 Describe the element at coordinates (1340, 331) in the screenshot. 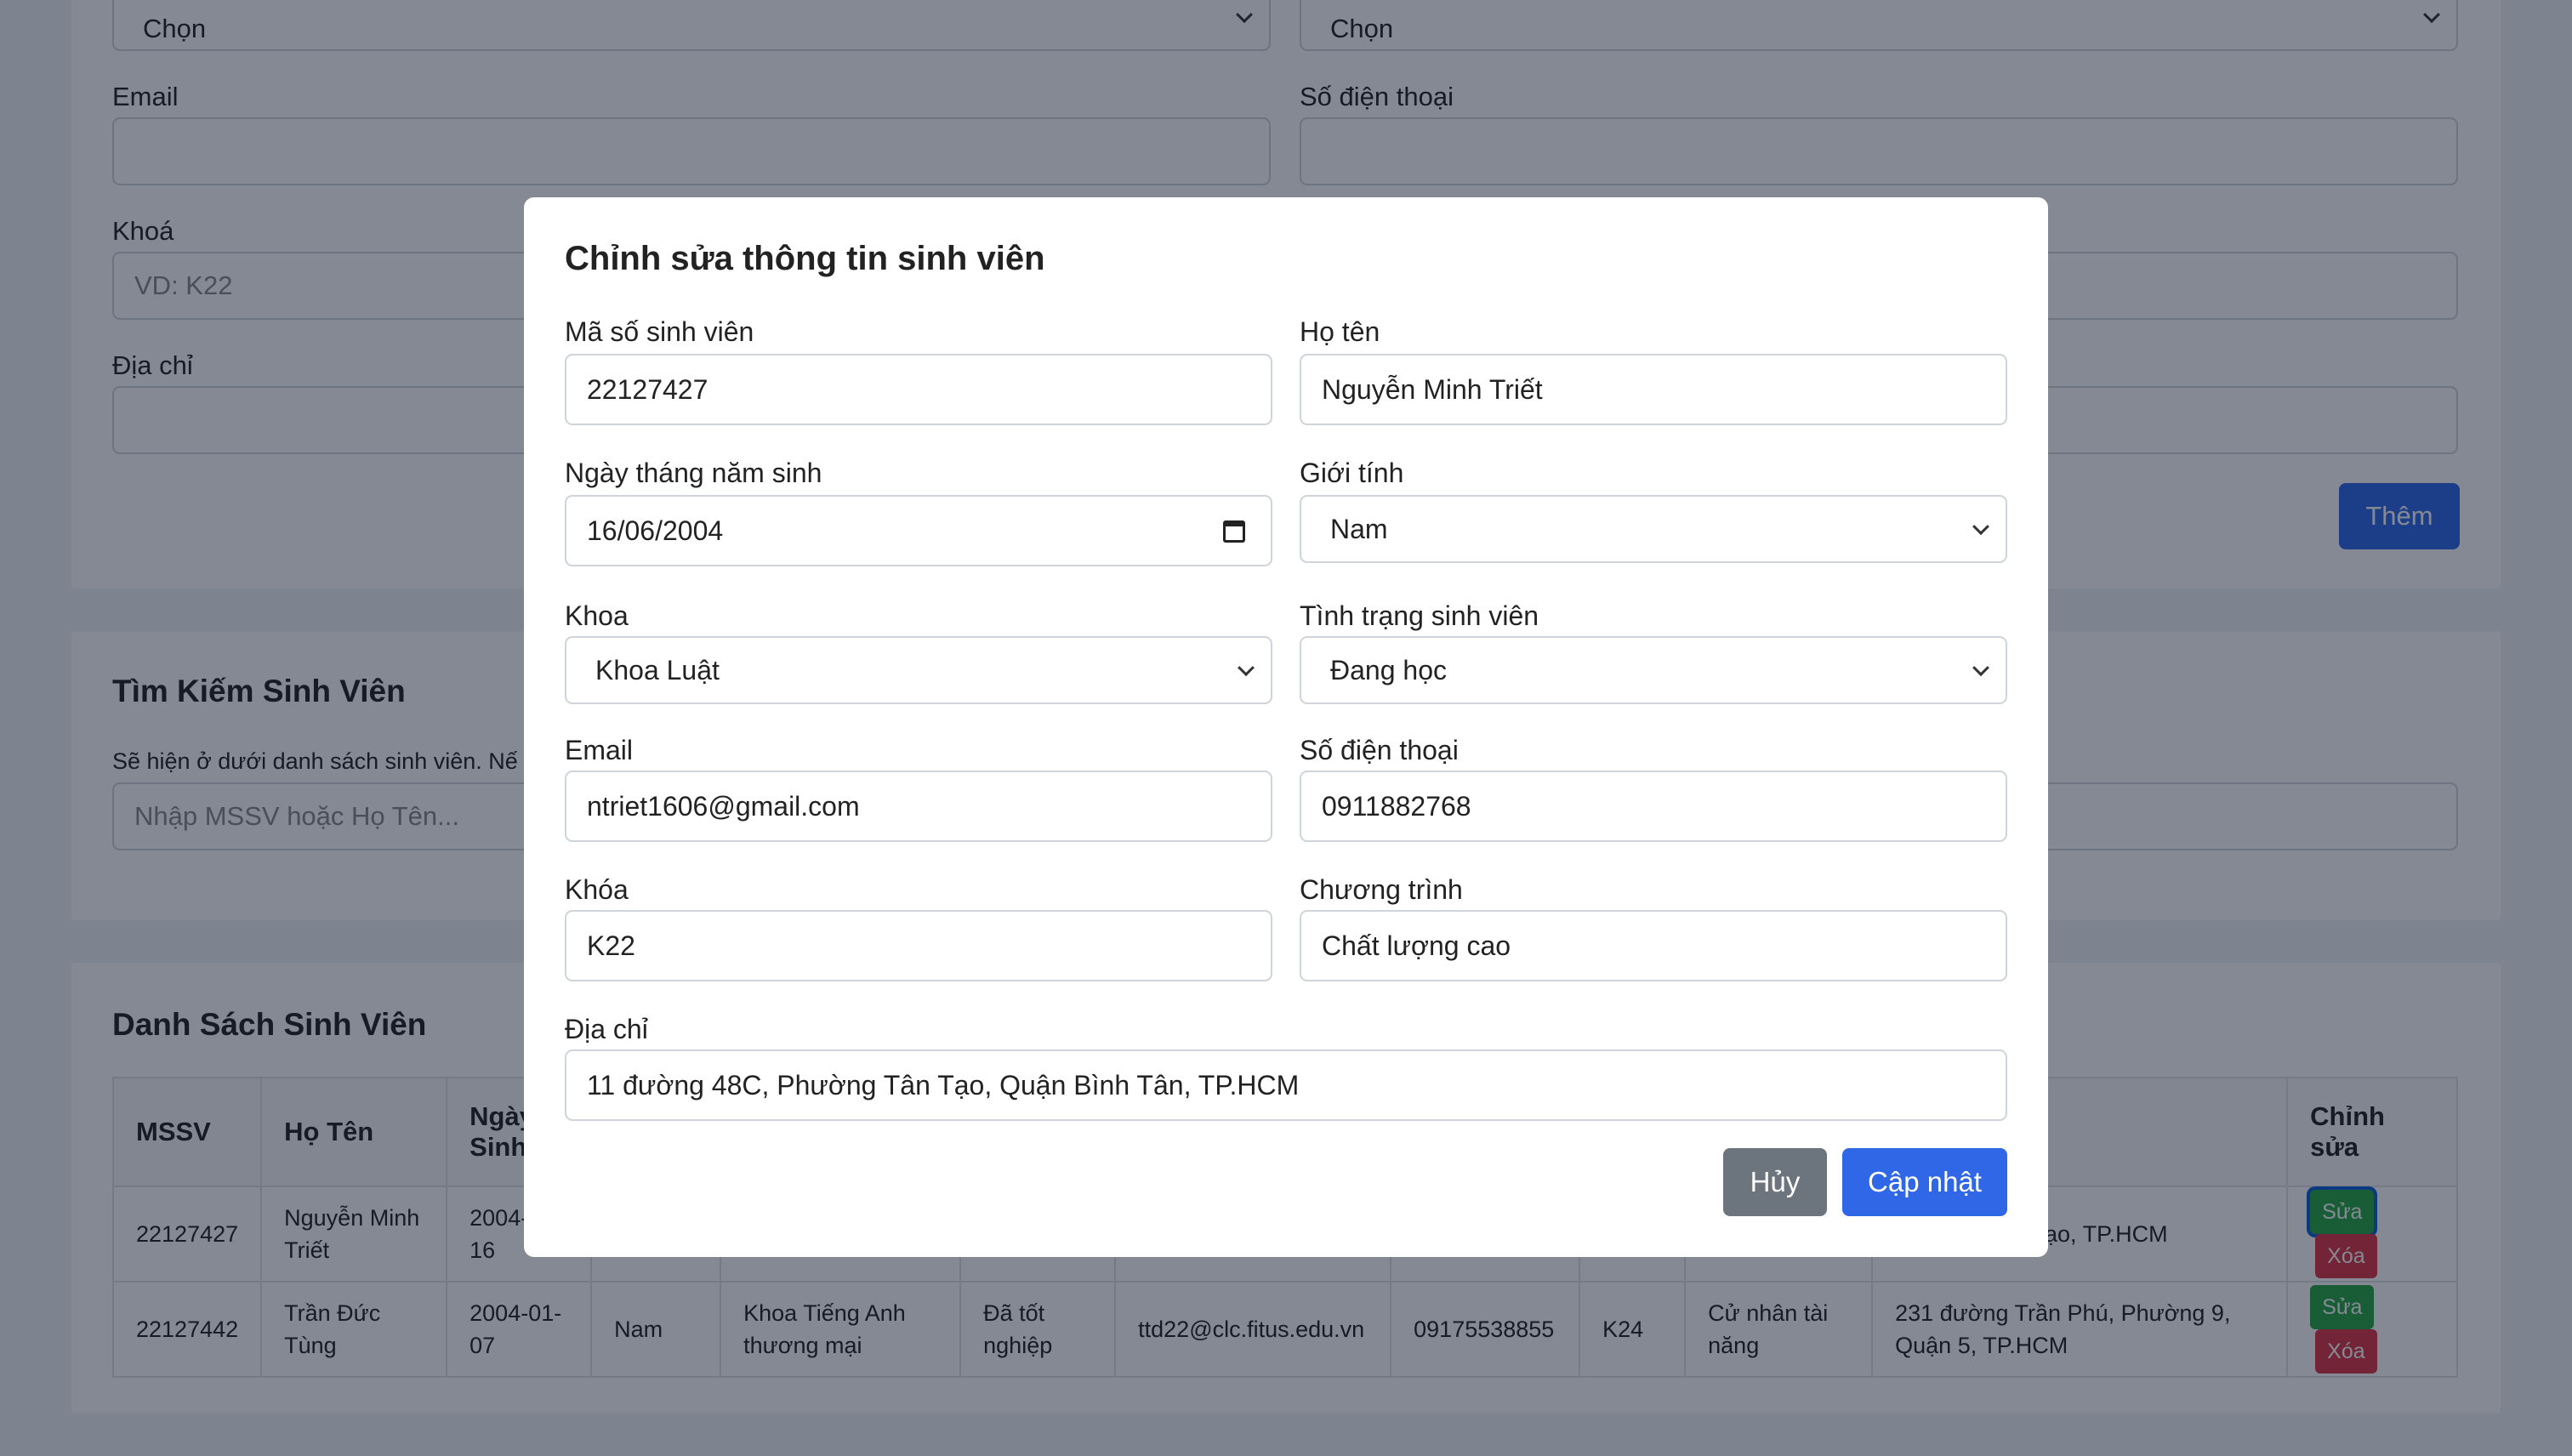

I see `name-label: Họ tên` at that location.